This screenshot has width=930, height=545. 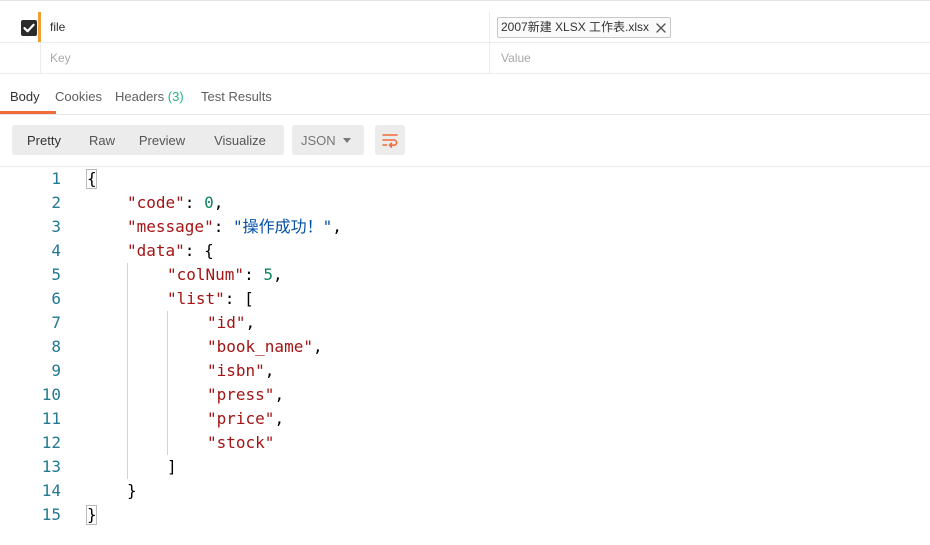 I want to click on tab-cookies: Cookies, so click(x=78, y=94).